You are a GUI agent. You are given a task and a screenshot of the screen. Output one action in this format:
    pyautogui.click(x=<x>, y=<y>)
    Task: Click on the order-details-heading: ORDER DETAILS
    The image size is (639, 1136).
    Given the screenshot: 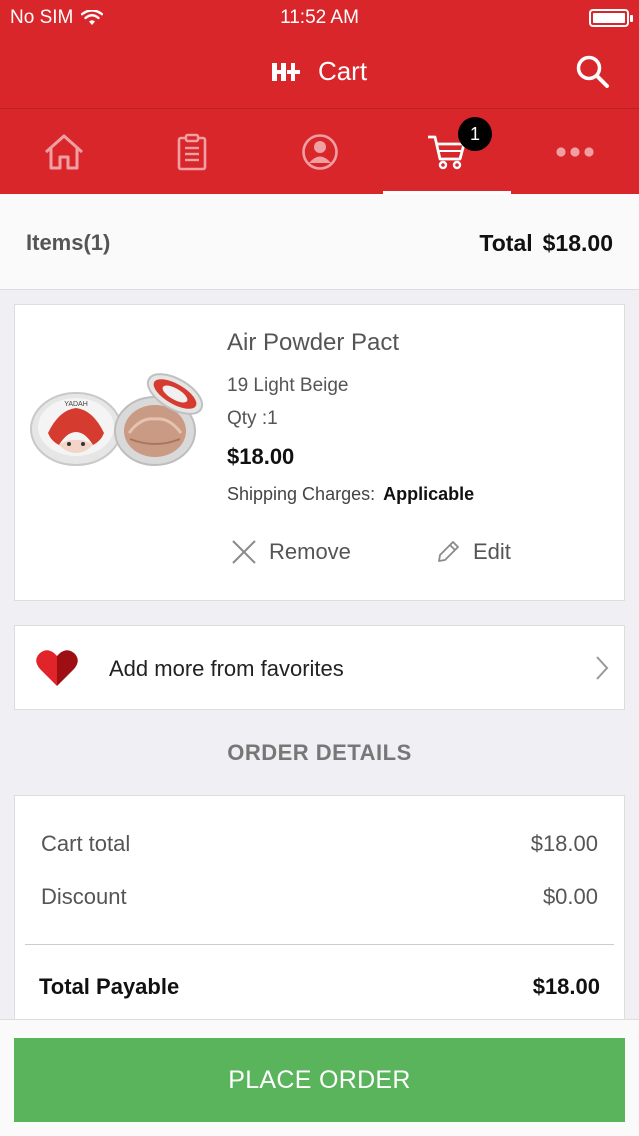 What is the action you would take?
    pyautogui.click(x=319, y=752)
    